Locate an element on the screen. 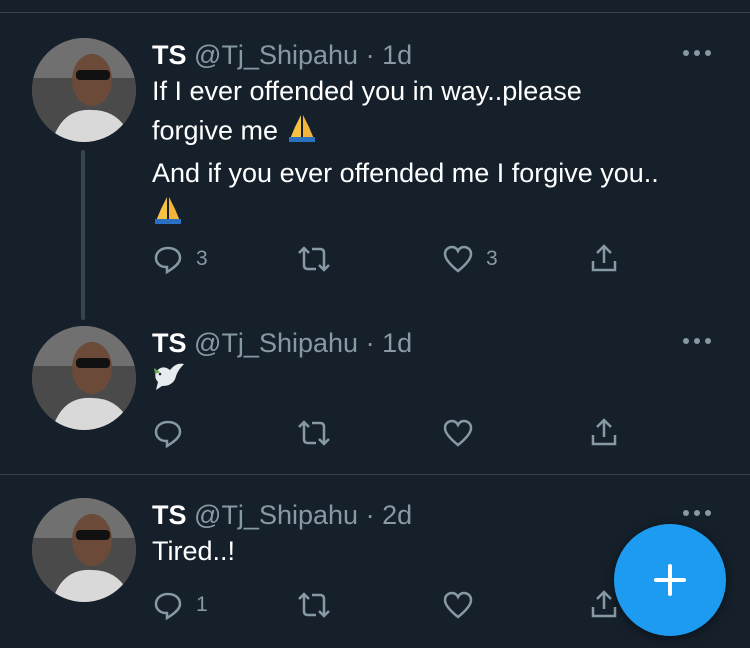 The height and width of the screenshot is (648, 750). tweet-divider is located at coordinates (375, 474).